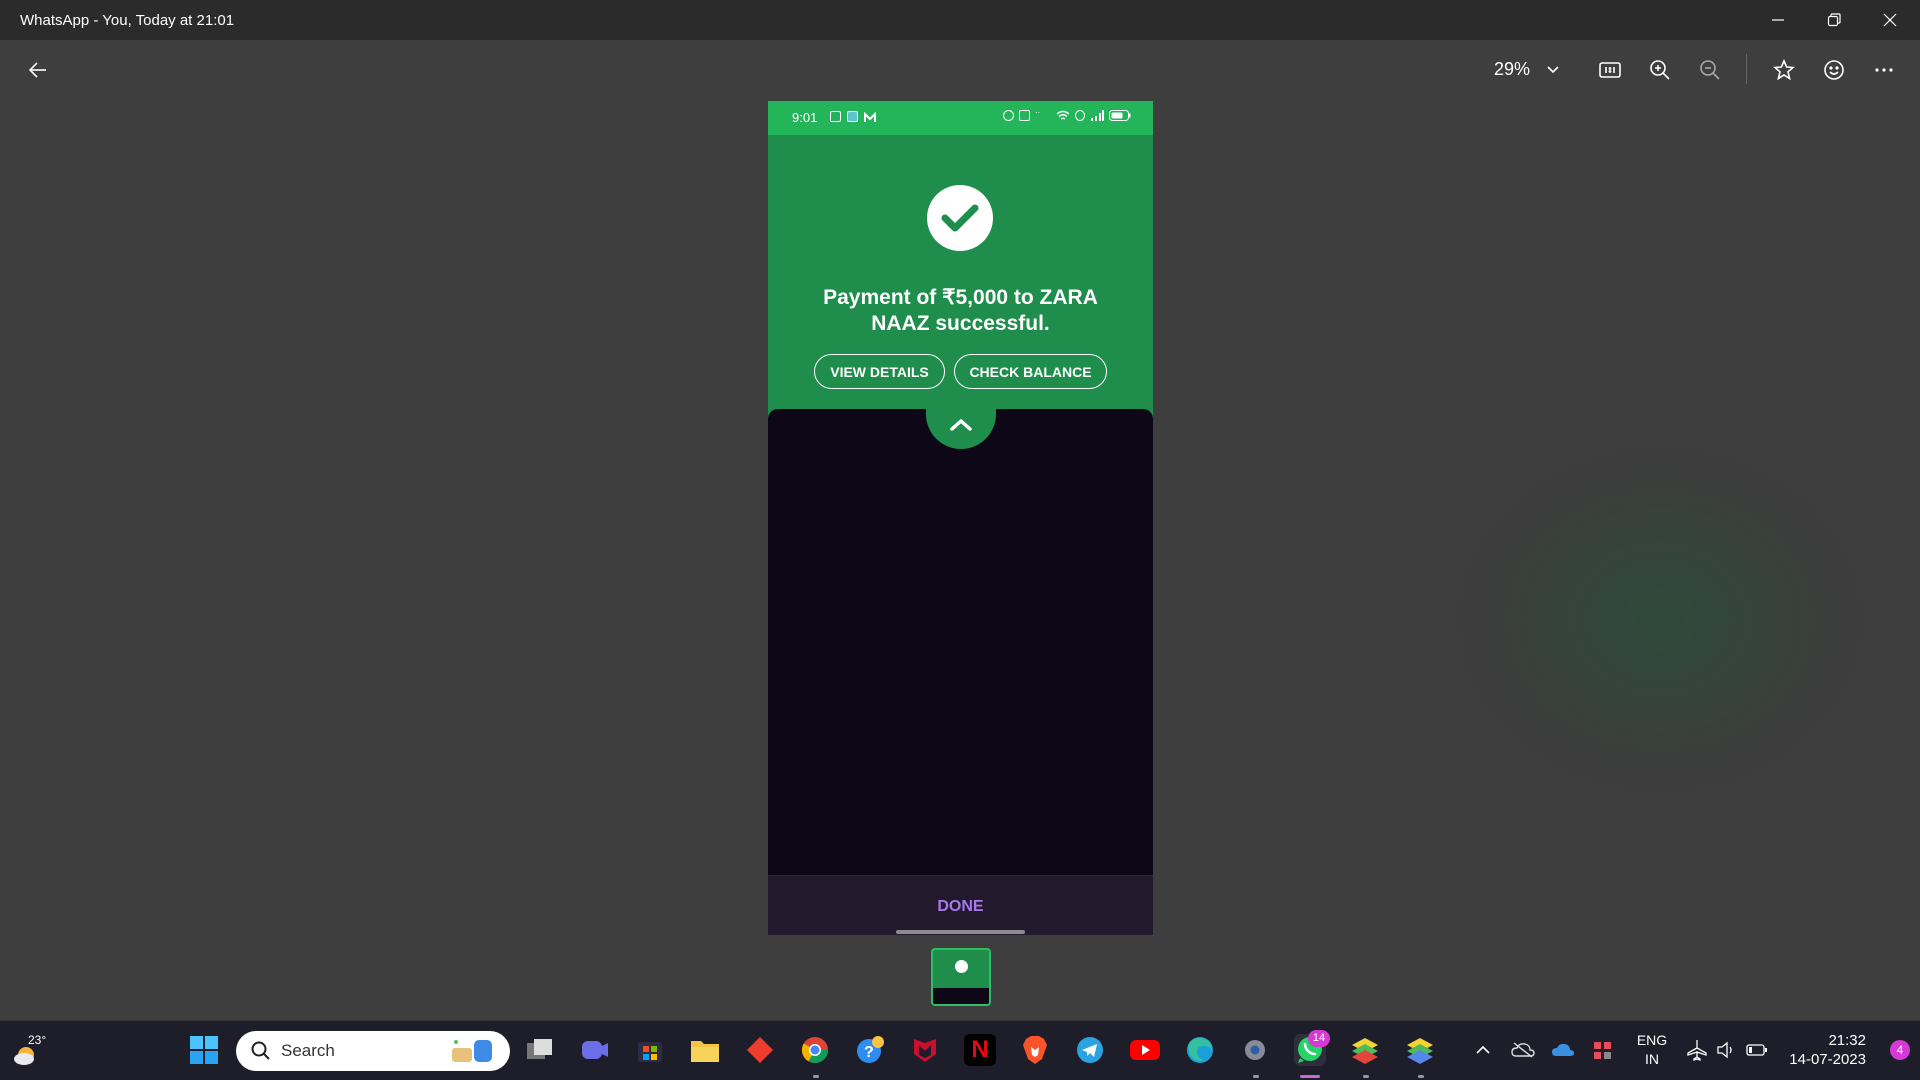  Describe the element at coordinates (960, 297) in the screenshot. I see `message-line-1: Payment of ₹5,000 to ZARA` at that location.